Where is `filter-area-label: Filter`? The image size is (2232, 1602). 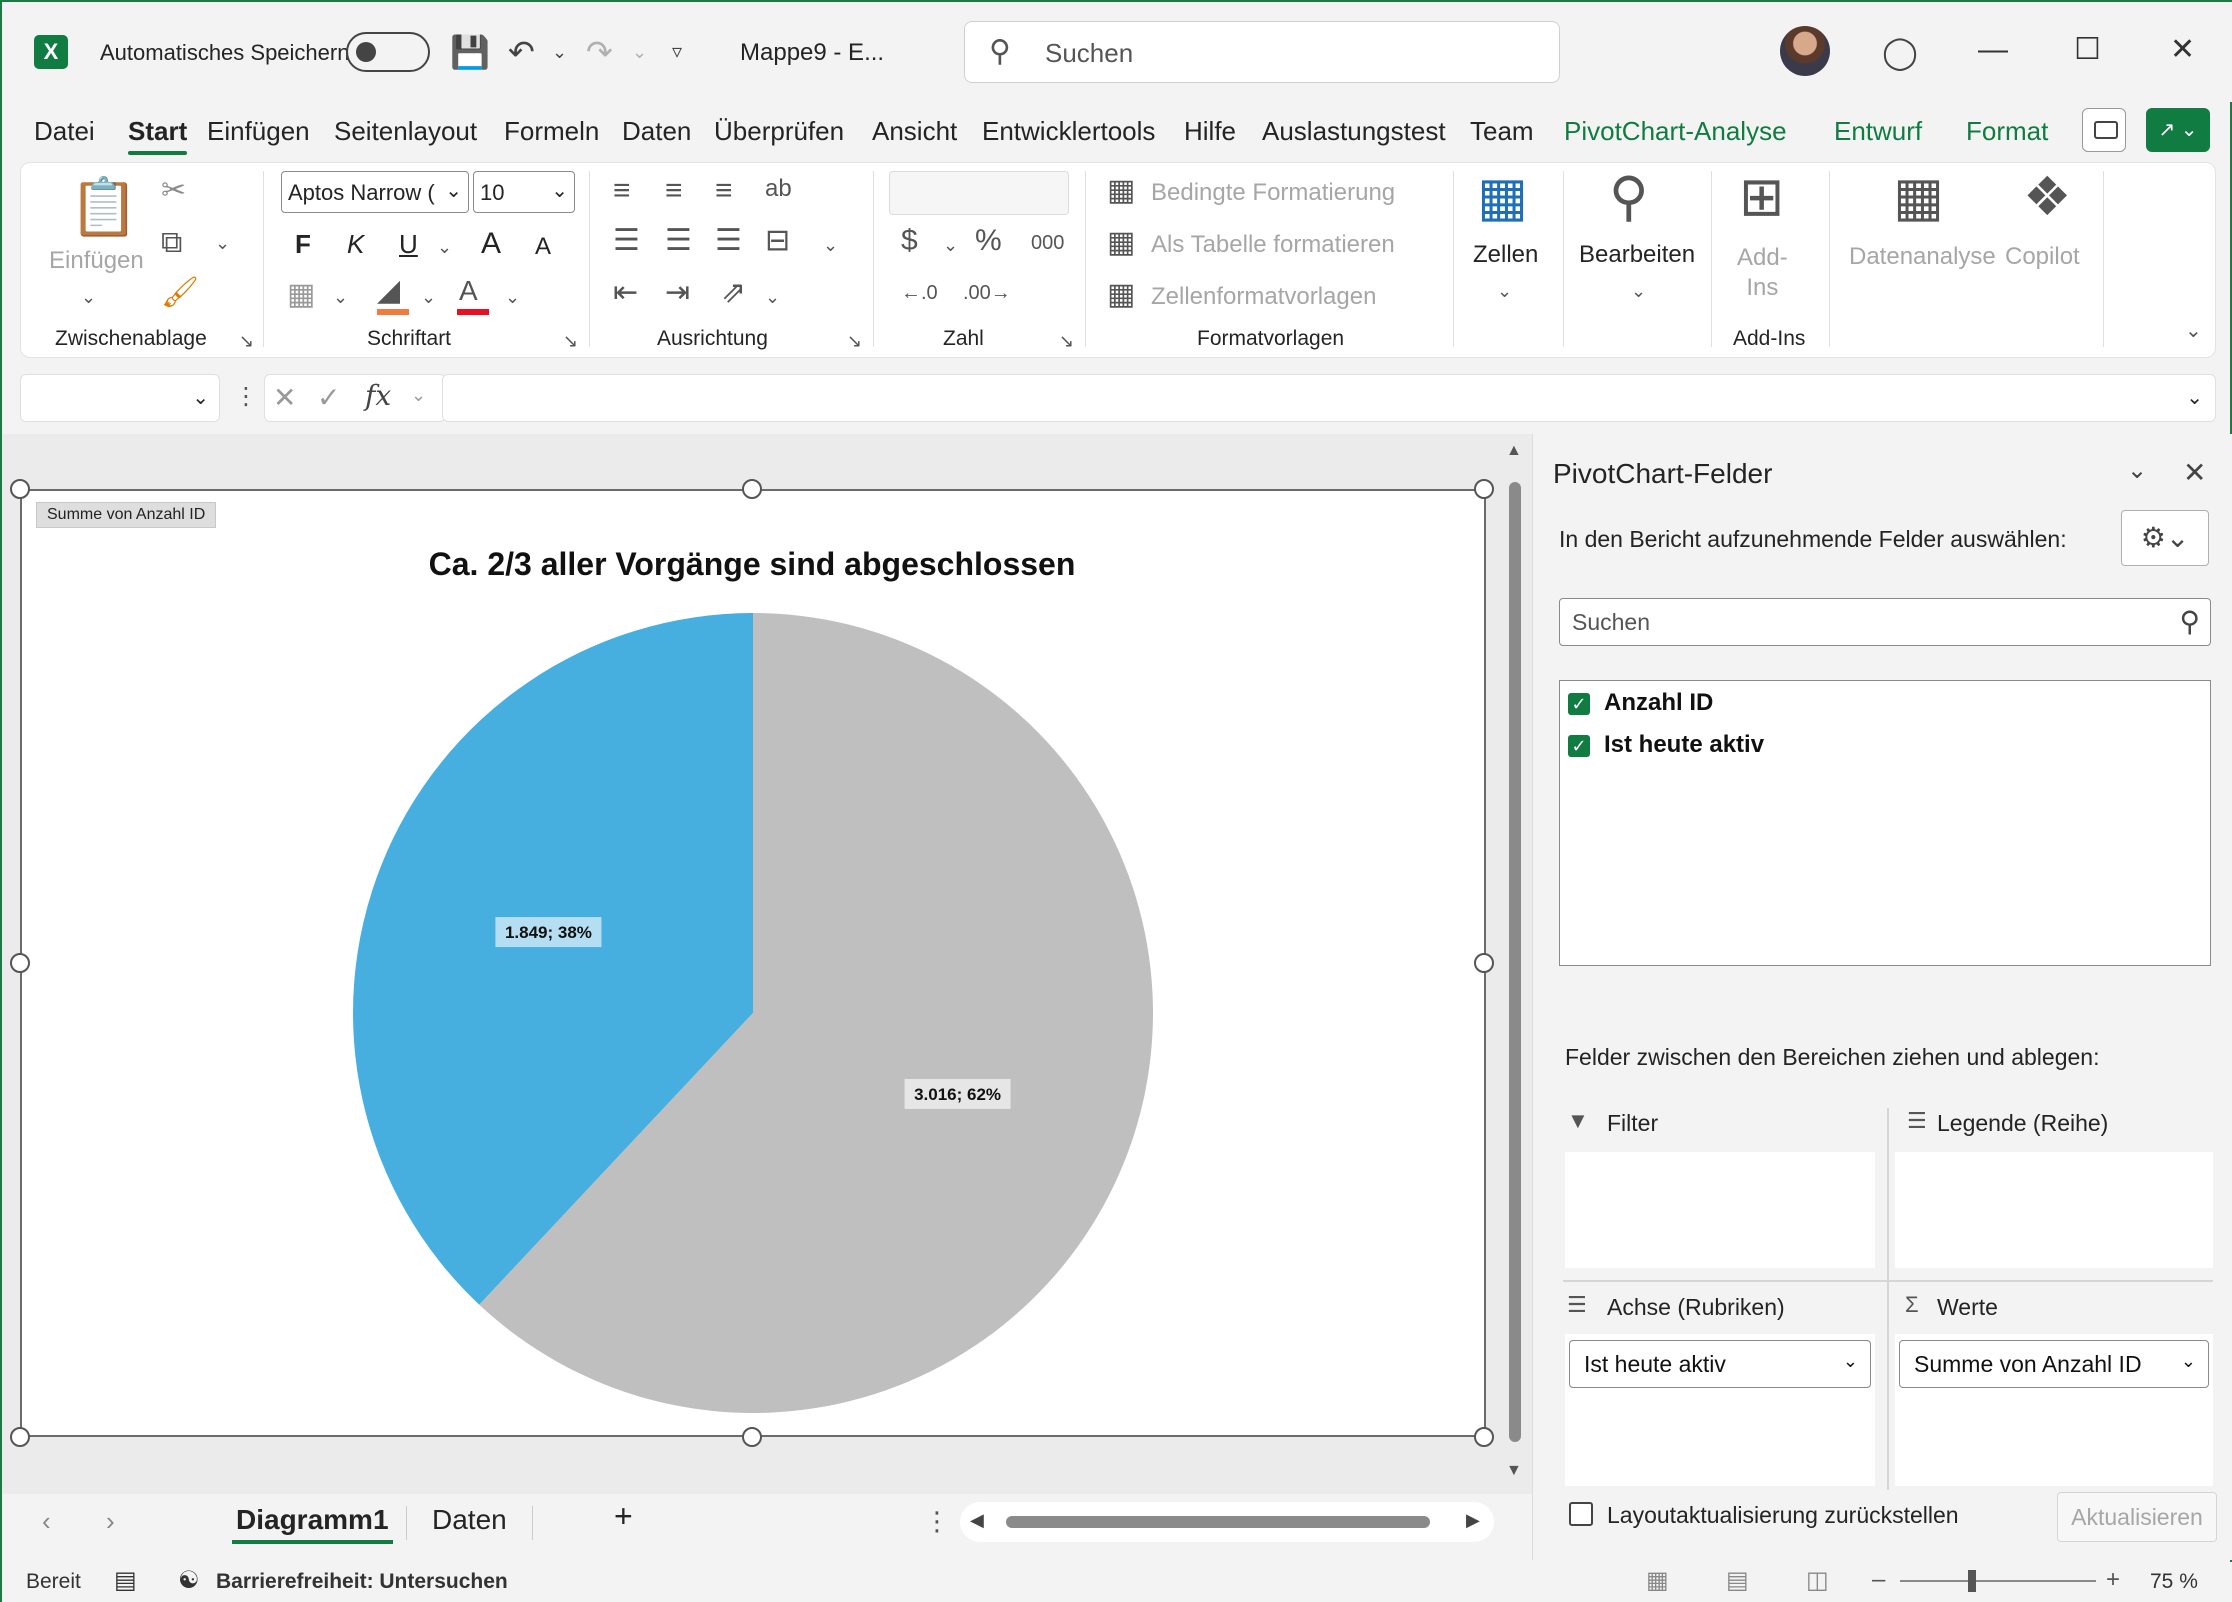 filter-area-label: Filter is located at coordinates (1633, 1123).